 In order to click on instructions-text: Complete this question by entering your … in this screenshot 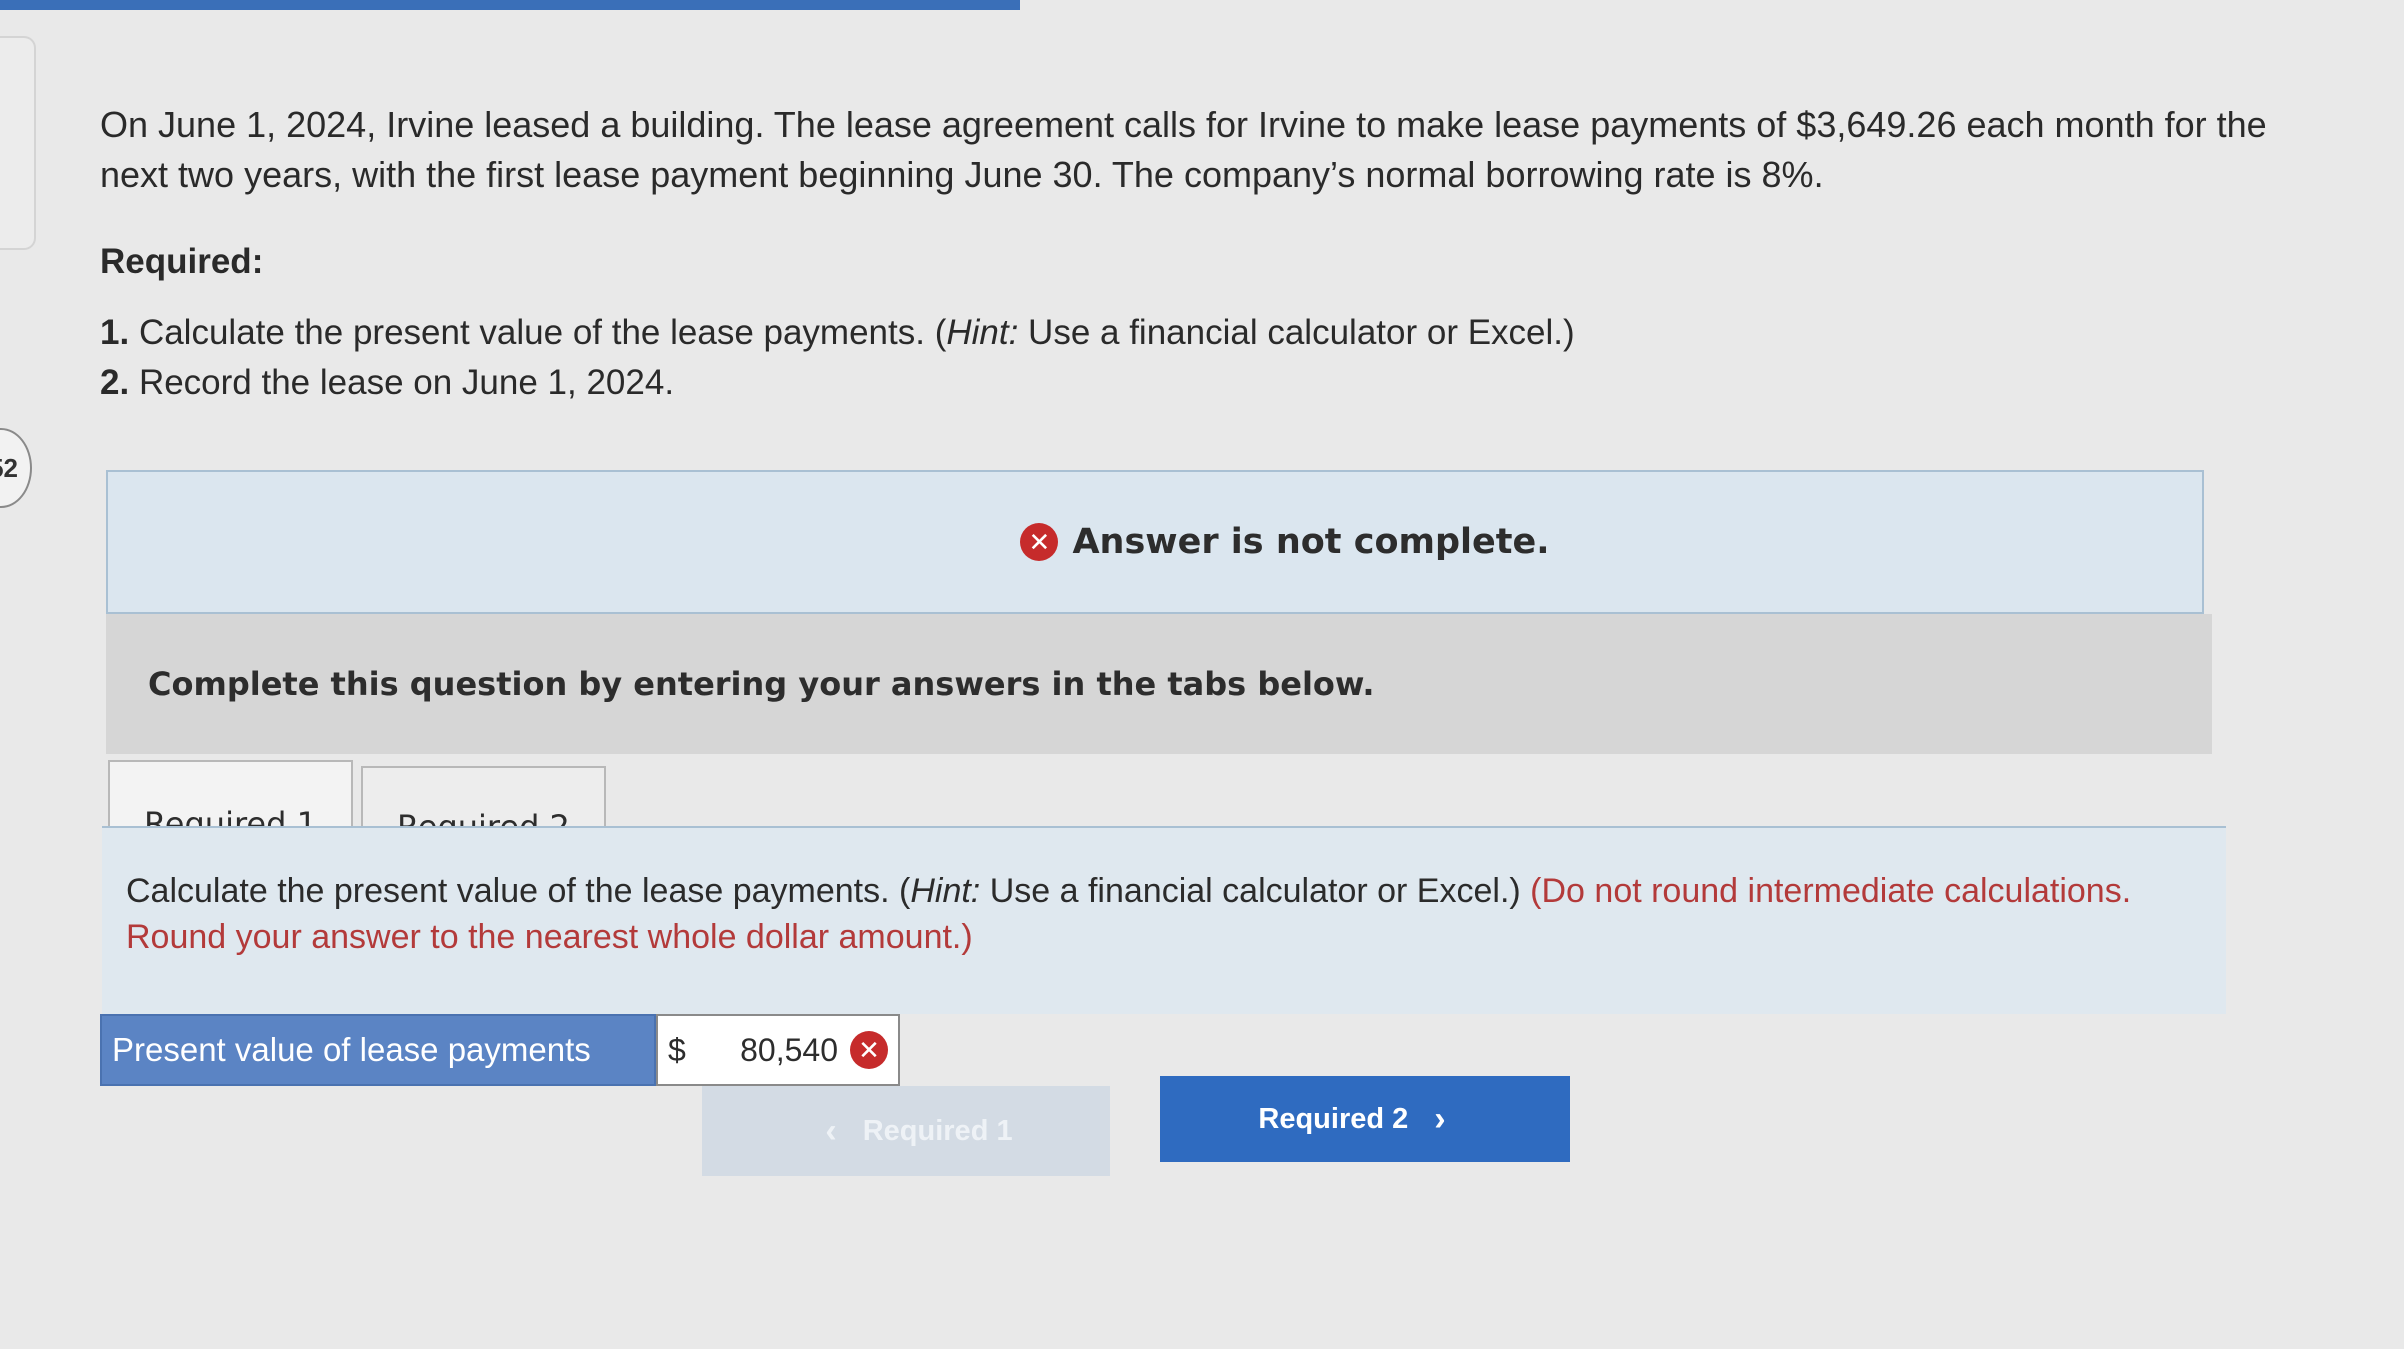, I will do `click(761, 684)`.